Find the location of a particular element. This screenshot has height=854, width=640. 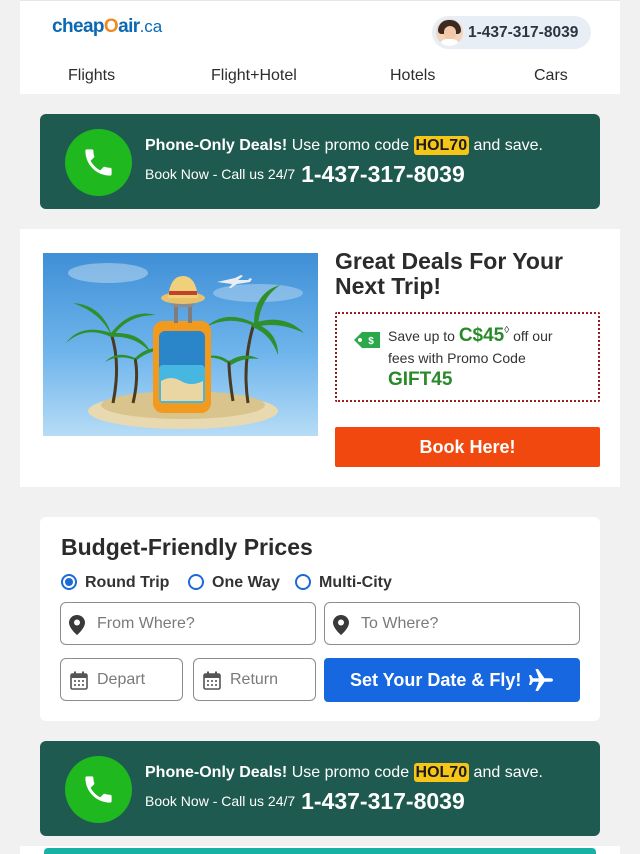

logo-text-tld: .ca is located at coordinates (151, 26).